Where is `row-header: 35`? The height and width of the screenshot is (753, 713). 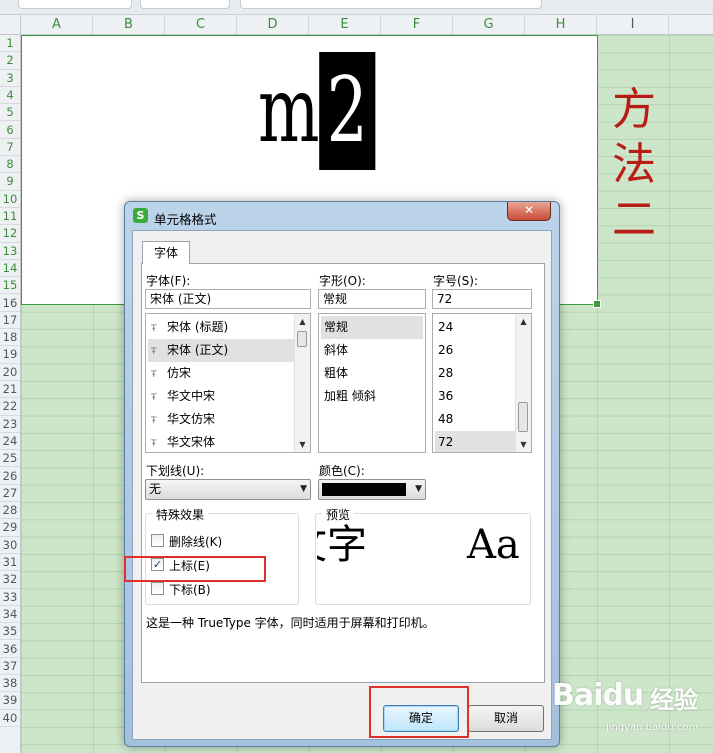
row-header: 35 is located at coordinates (10, 632).